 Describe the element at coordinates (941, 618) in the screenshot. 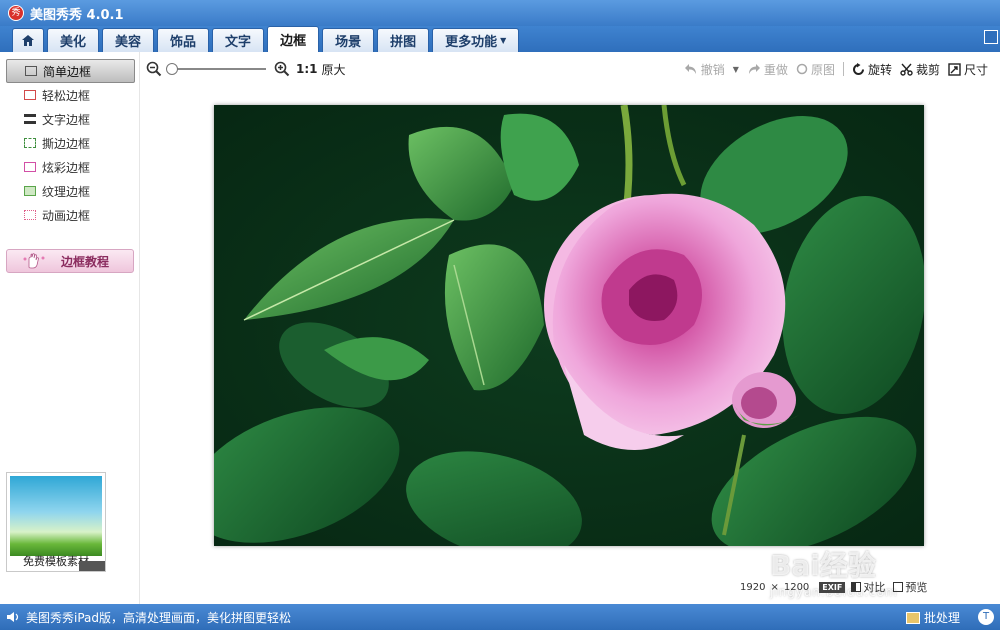

I see `batch-label: 批处理` at that location.